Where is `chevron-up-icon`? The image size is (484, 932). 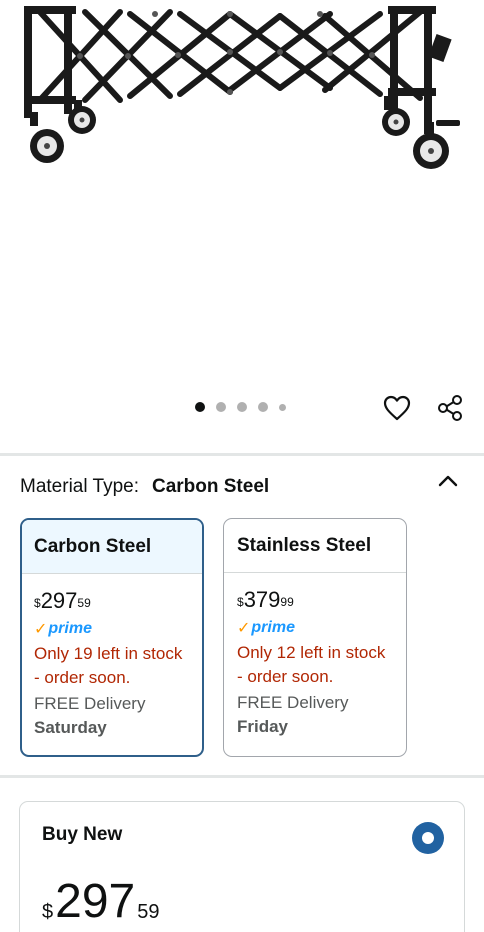
chevron-up-icon is located at coordinates (448, 481).